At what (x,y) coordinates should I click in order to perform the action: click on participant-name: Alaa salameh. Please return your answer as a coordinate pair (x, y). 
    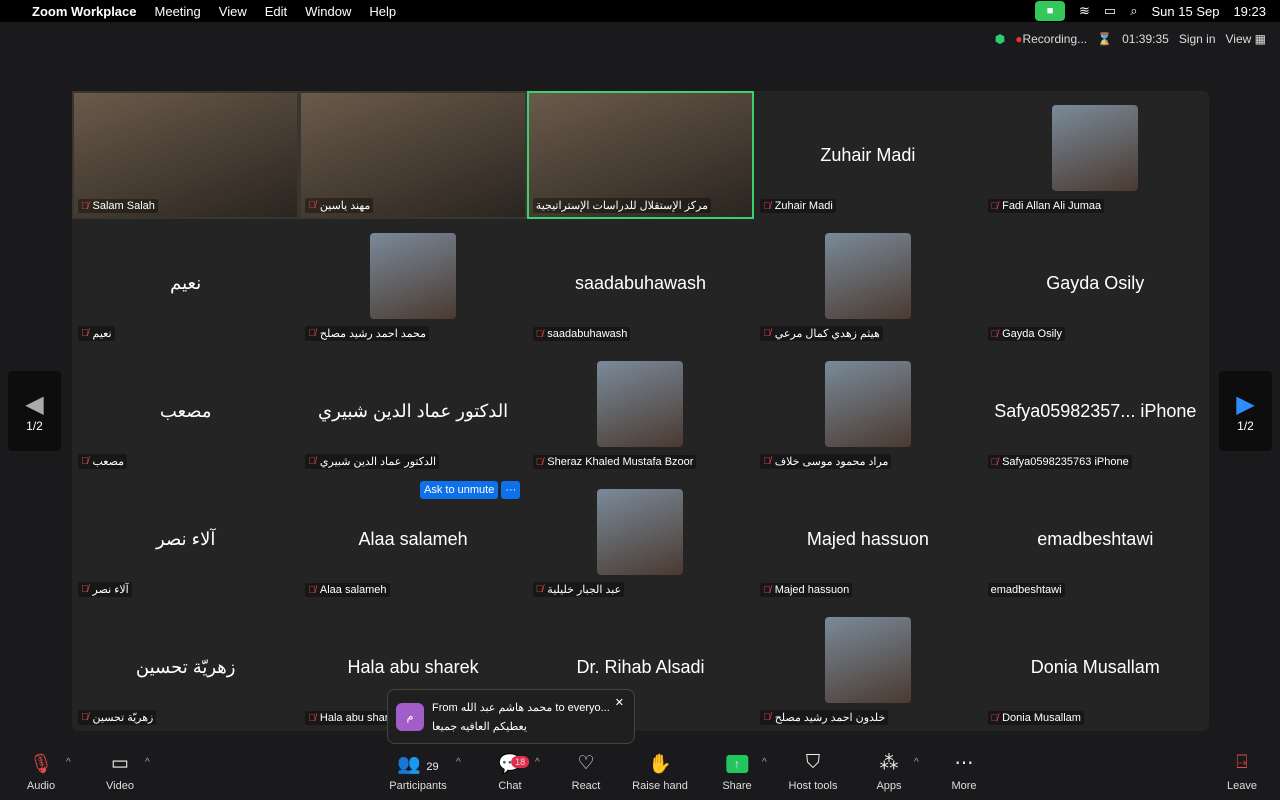
    Looking at the image, I should click on (353, 590).